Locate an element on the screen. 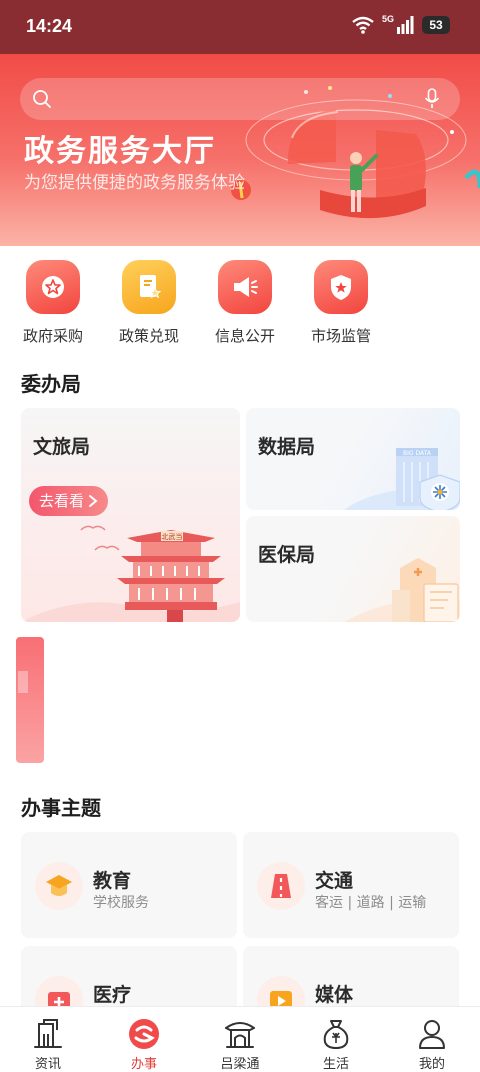  nav-tab-lvliangtong: 吕梁通 is located at coordinates (240, 1044).